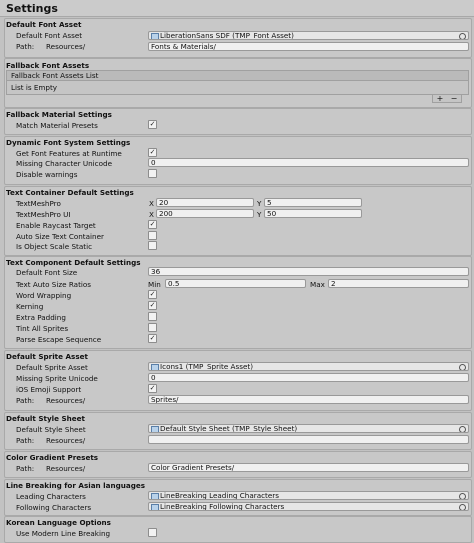  I want to click on disable-warnings-label: Disable warnings, so click(47, 174).